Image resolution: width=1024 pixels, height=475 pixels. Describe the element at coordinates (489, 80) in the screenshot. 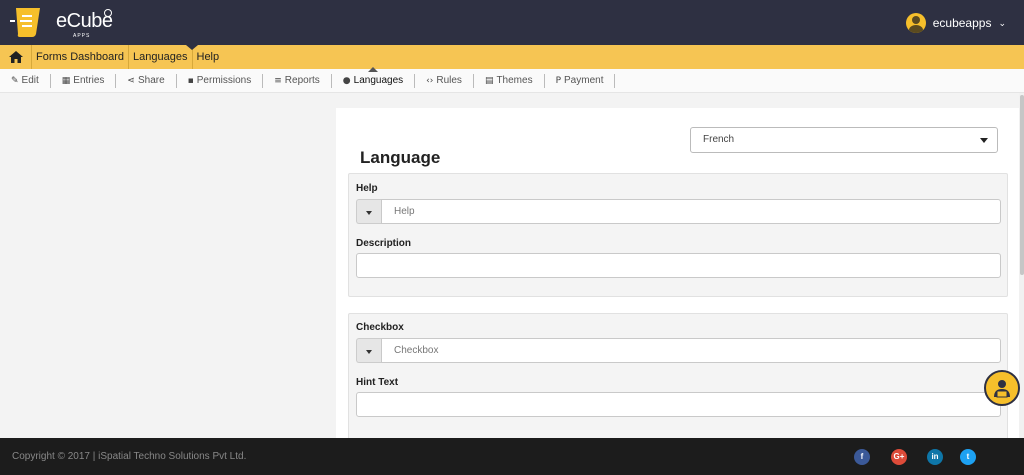

I see `themes-icon: ▤` at that location.